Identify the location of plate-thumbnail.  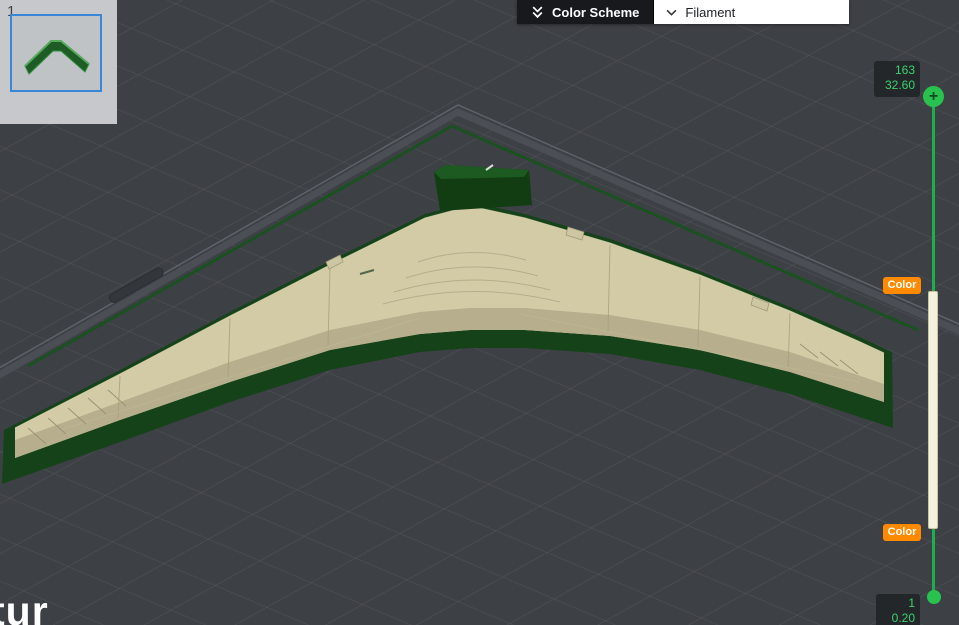
(56, 53).